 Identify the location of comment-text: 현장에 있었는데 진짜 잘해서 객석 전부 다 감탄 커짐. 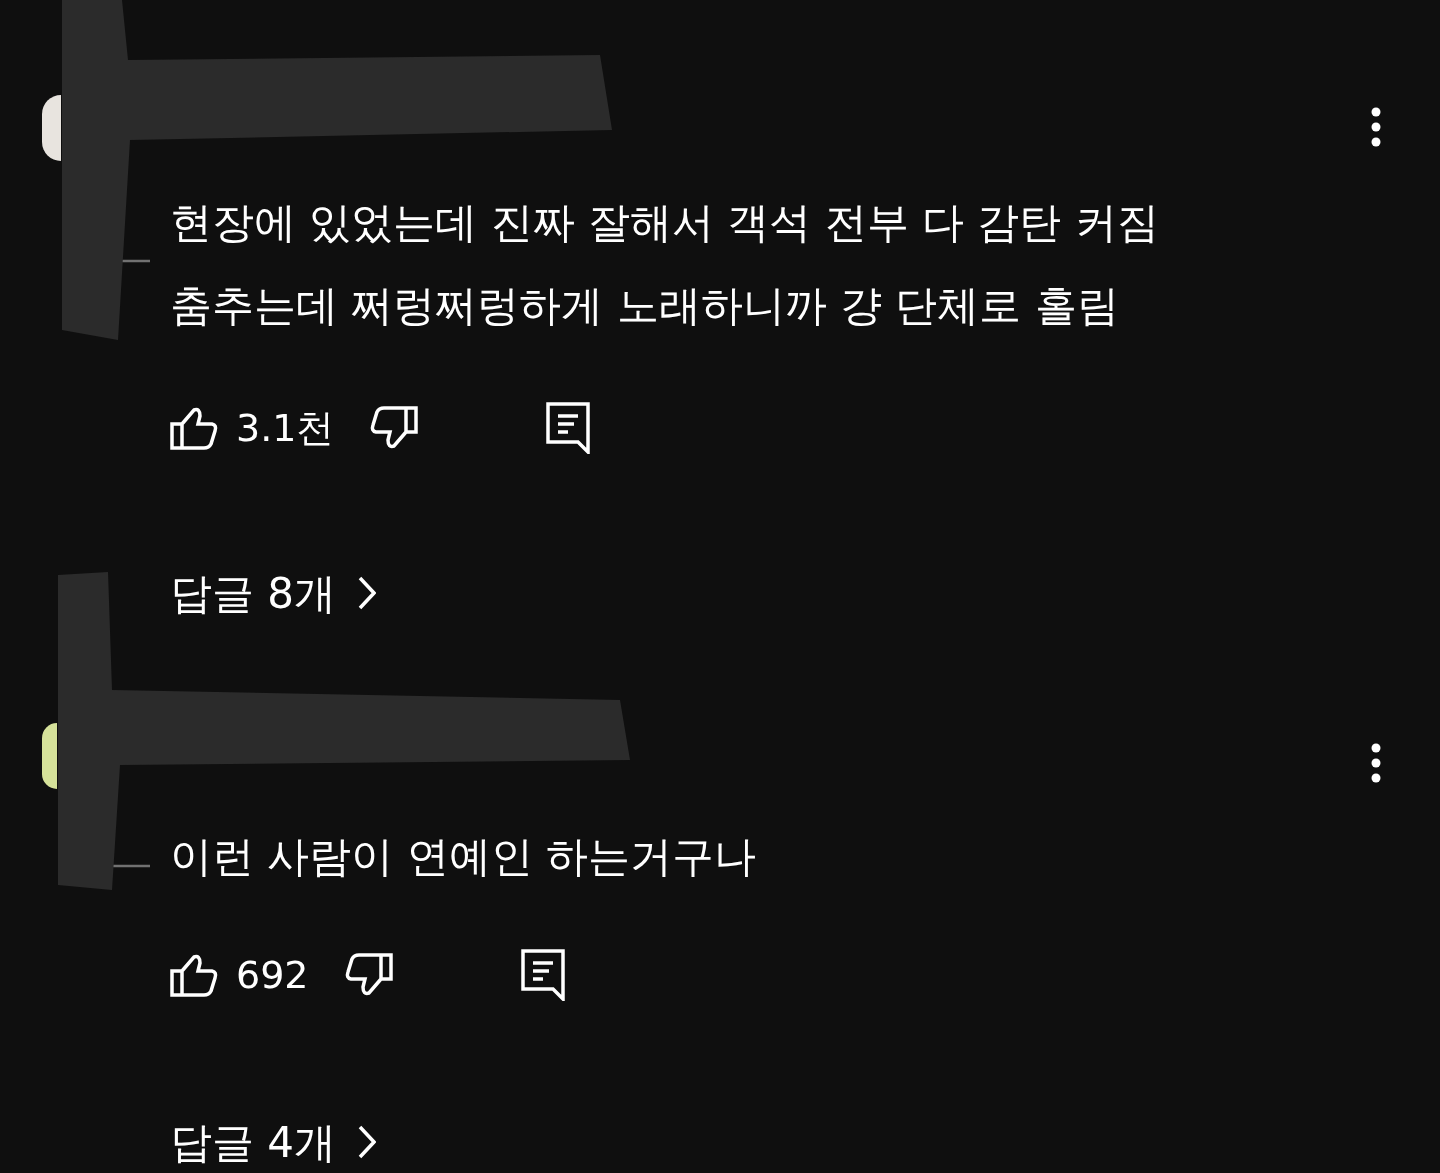
(664, 223).